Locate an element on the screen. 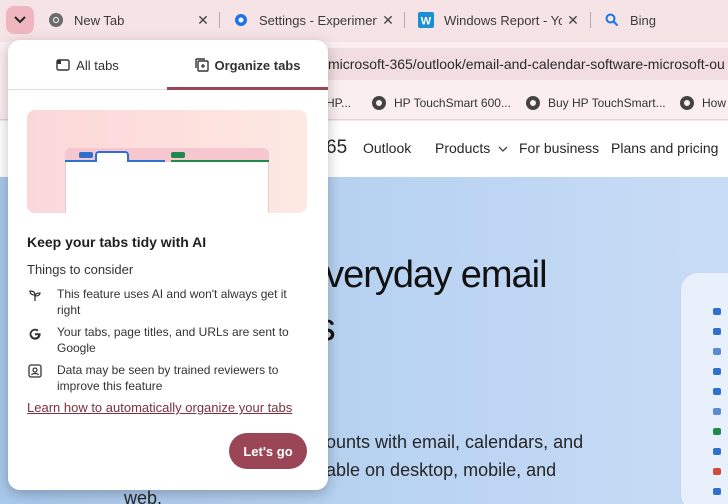 The width and height of the screenshot is (728, 504). sprout-icon is located at coordinates (35, 295).